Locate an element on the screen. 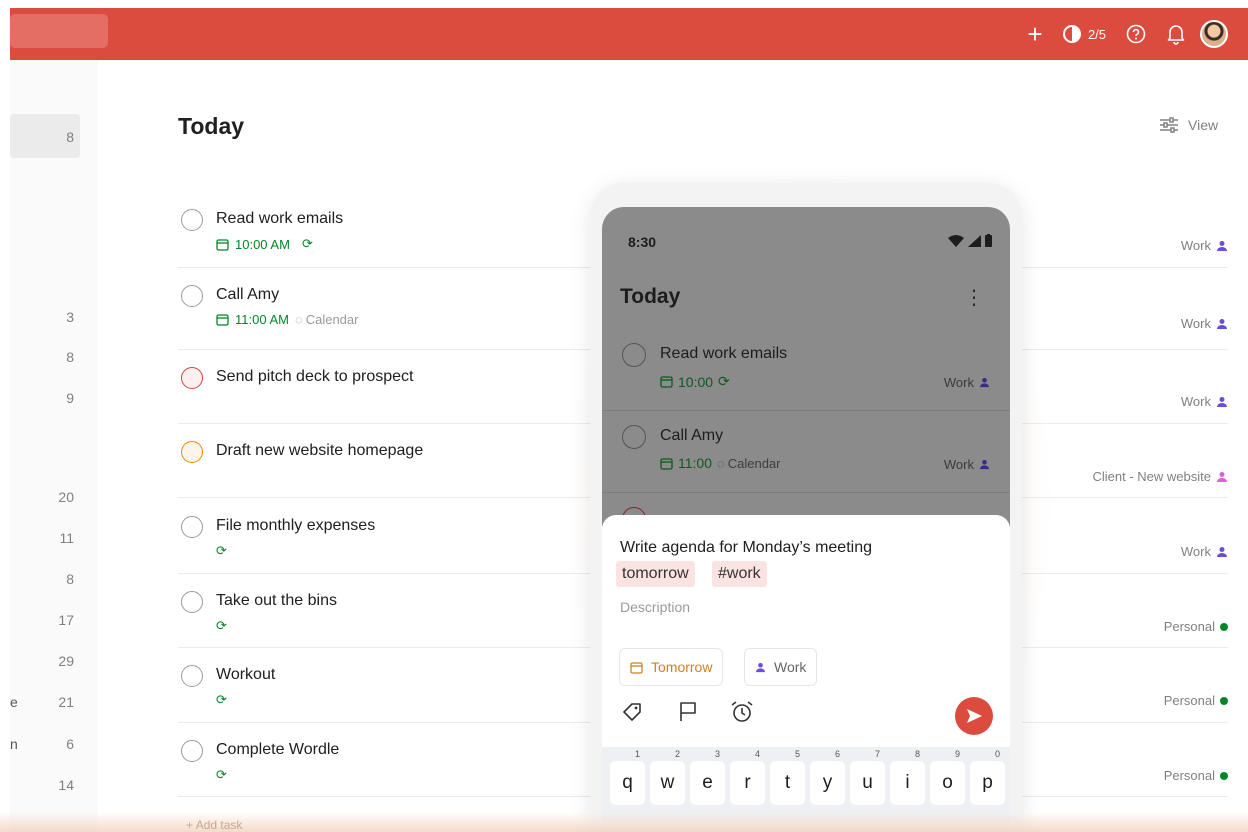  sidebar-count: 9 is located at coordinates (70, 398).